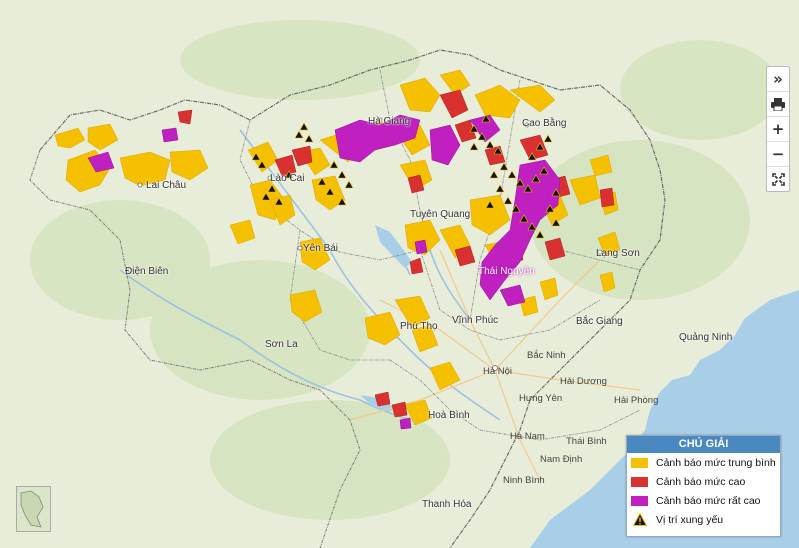 The image size is (799, 548). I want to click on legend-swatch-high, so click(639, 481).